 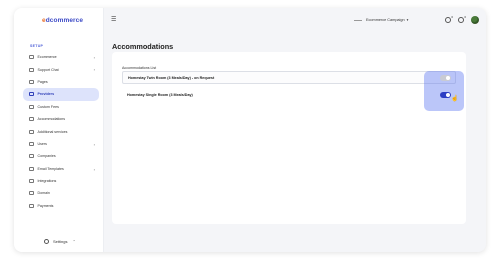 I want to click on messages-badge: 0, so click(x=465, y=17).